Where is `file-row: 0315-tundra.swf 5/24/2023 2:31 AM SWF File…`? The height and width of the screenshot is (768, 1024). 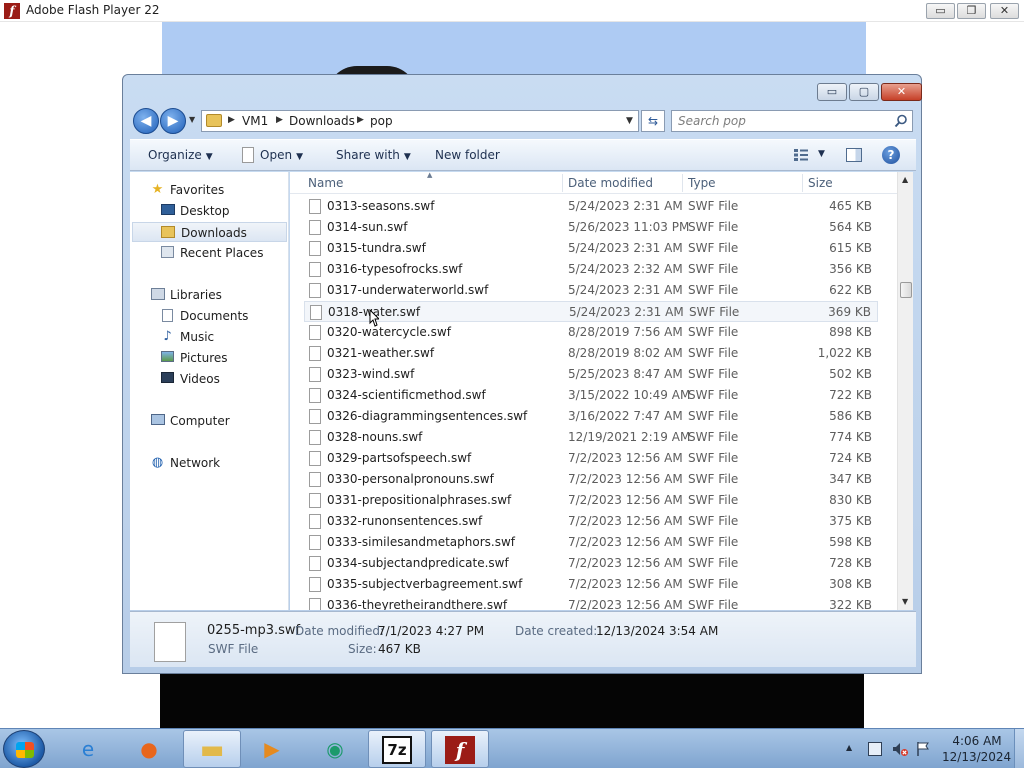
file-row: 0315-tundra.swf 5/24/2023 2:31 AM SWF File… is located at coordinates (591, 248).